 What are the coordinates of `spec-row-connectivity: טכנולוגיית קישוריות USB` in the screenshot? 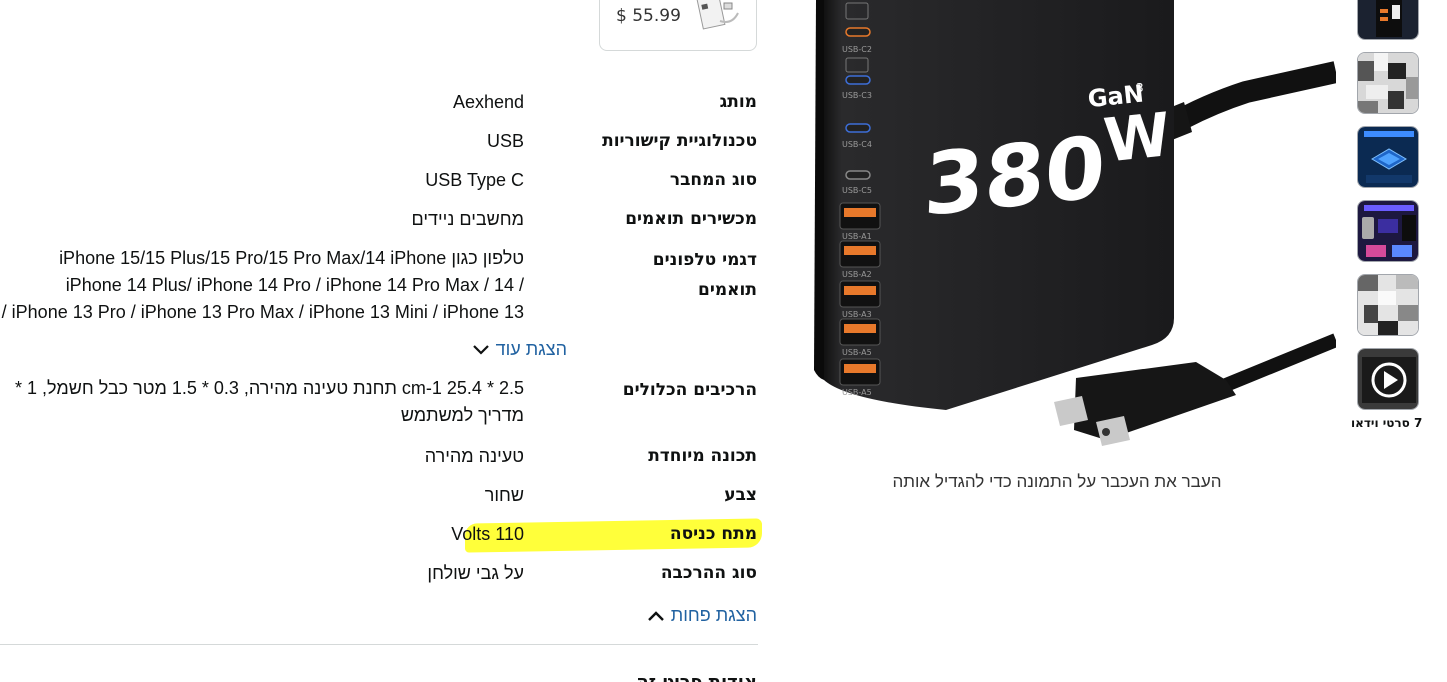 It's located at (378, 141).